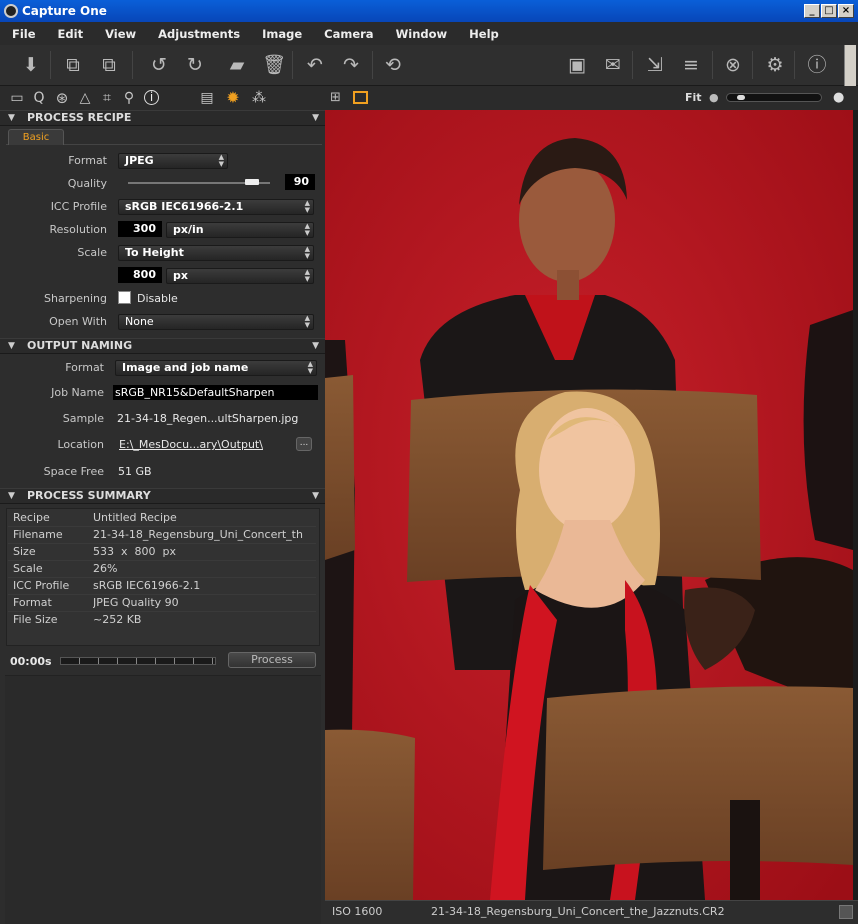  Describe the element at coordinates (429, 11) in the screenshot. I see `window-title-bar: Capture One _ □ ×` at that location.